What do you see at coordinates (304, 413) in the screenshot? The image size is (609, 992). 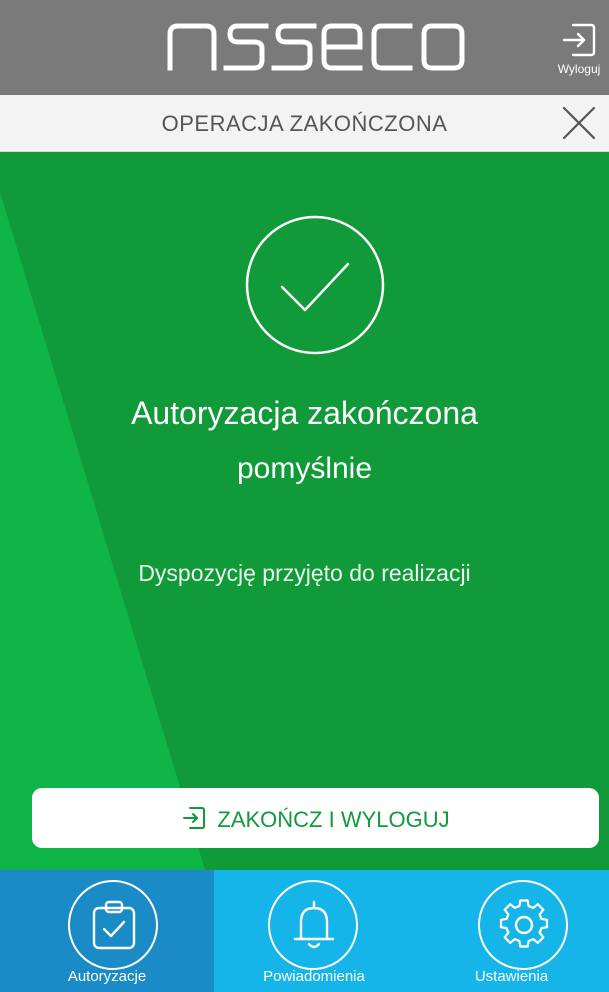 I see `success-headline: Autoryzacja zakończona` at bounding box center [304, 413].